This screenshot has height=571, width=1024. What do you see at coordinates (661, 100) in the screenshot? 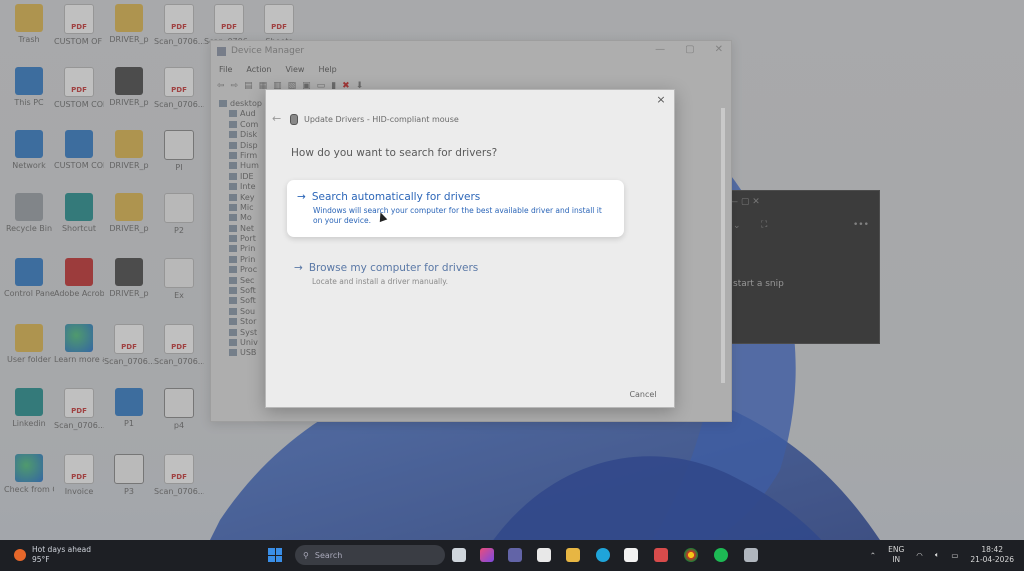
I see `dialog-close-button: ×` at bounding box center [661, 100].